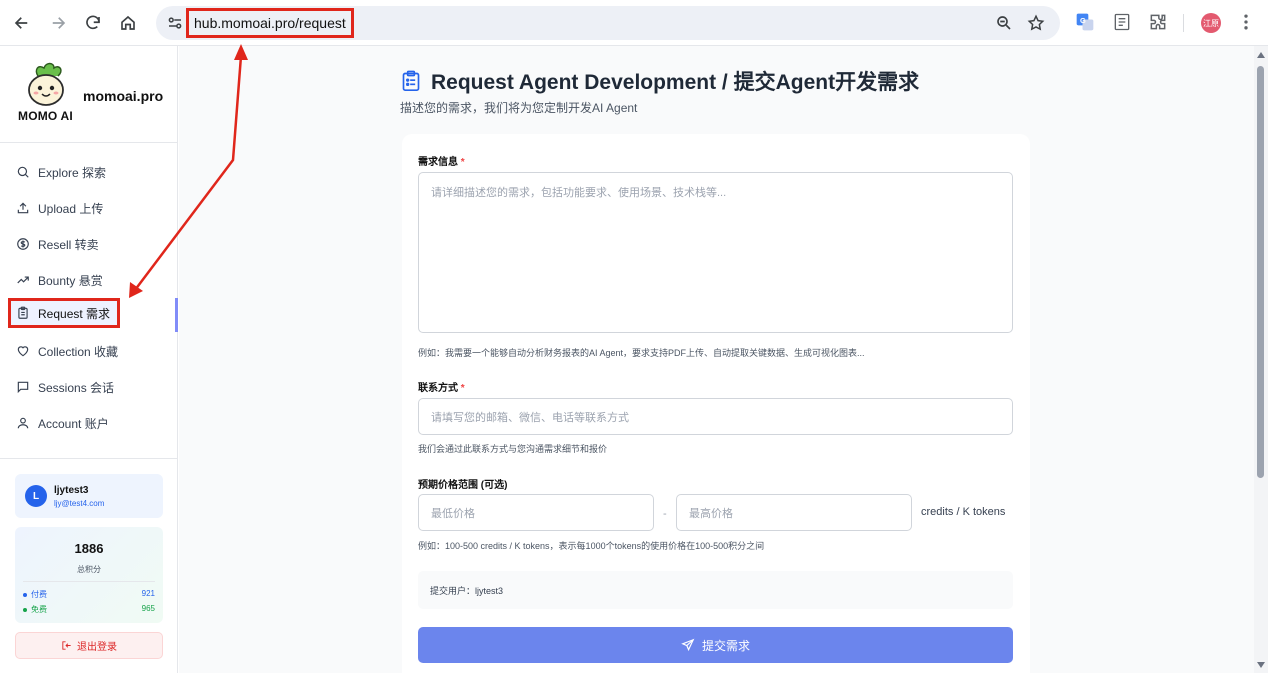 Image resolution: width=1268 pixels, height=673 pixels. Describe the element at coordinates (70, 280) in the screenshot. I see `sidebar-item-label: Bounty 悬赏` at that location.